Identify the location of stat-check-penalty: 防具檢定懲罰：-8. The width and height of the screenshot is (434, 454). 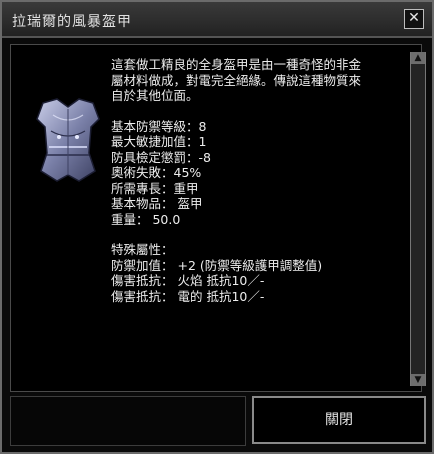
(161, 157).